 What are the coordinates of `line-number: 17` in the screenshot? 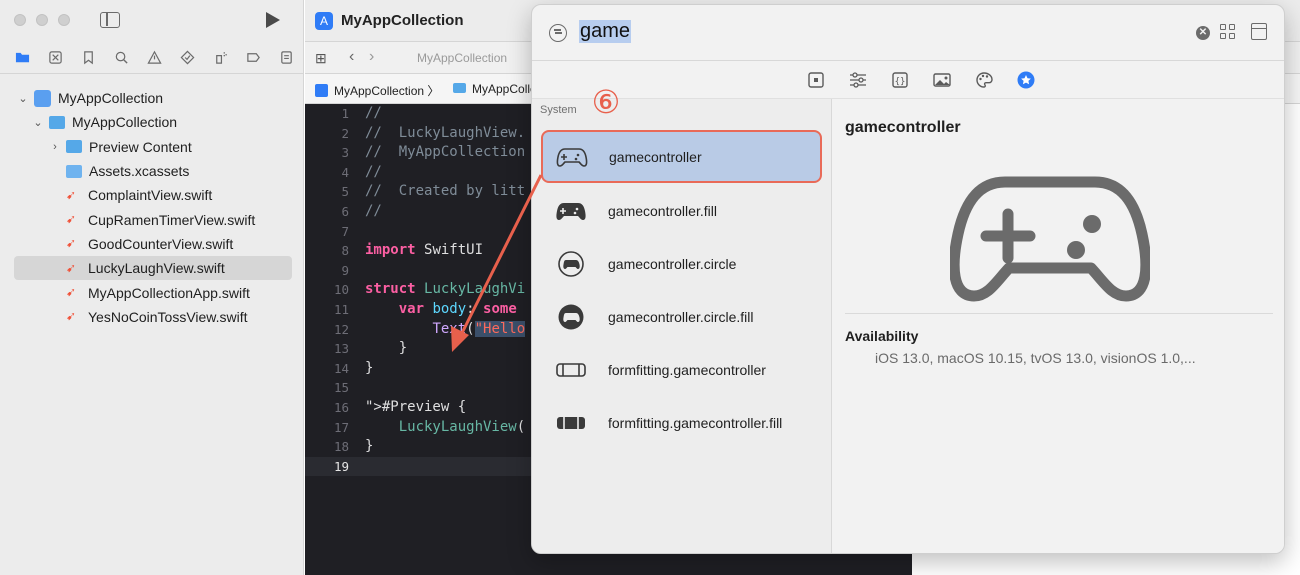 It's located at (341, 427).